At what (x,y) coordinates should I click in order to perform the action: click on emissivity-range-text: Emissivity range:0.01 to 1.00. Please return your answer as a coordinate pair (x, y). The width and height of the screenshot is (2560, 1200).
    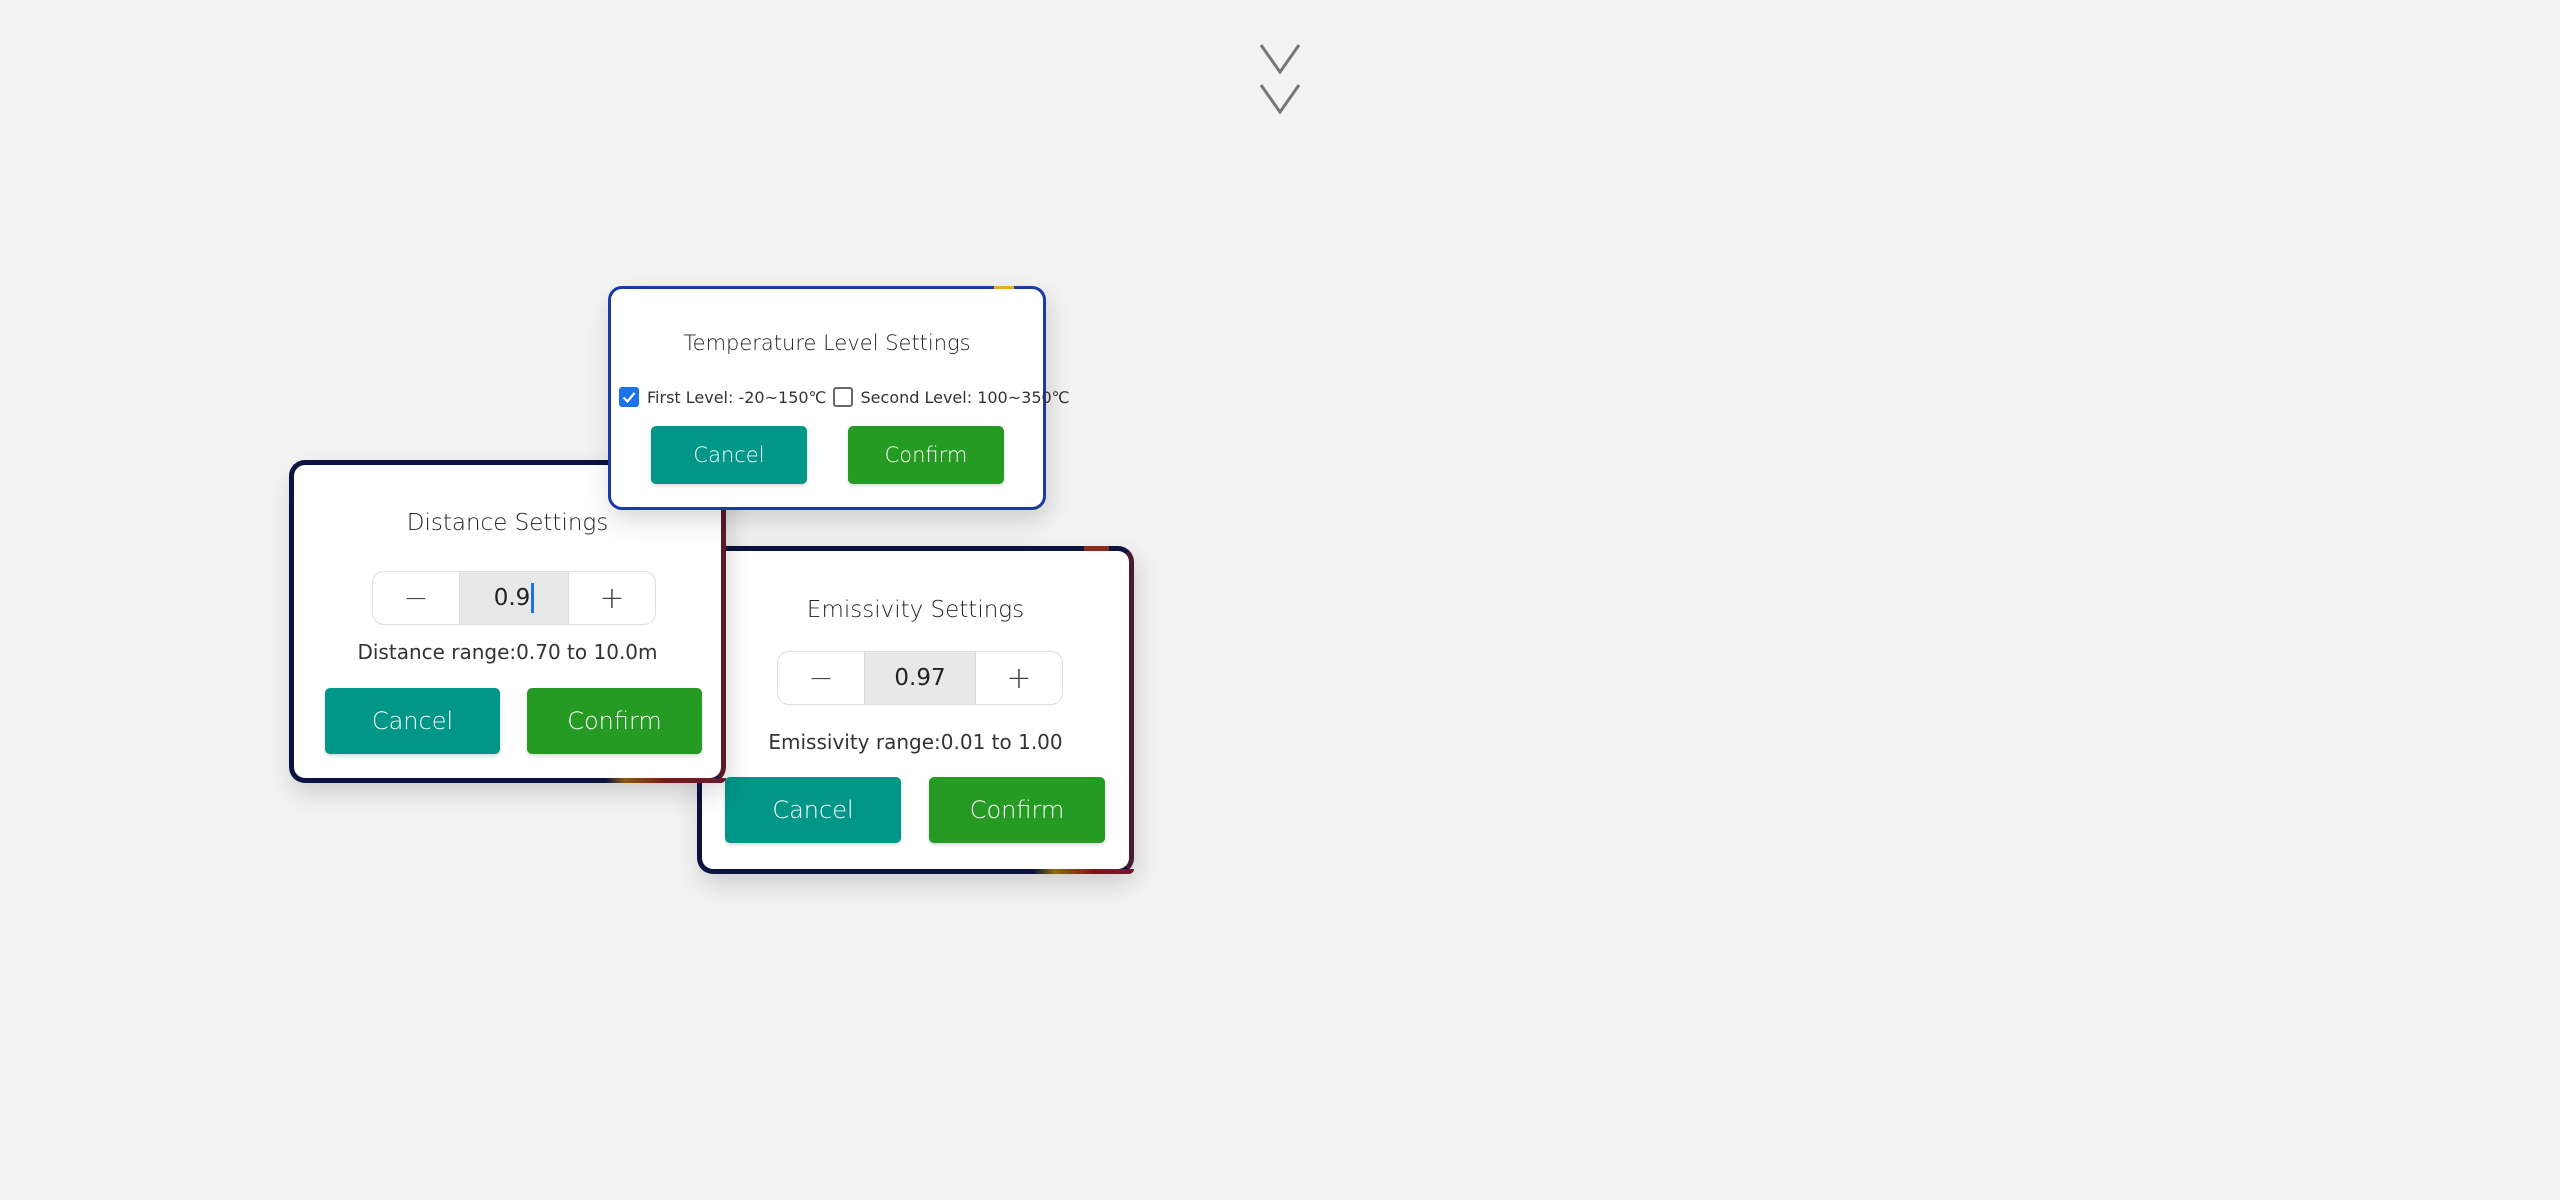
    Looking at the image, I should click on (915, 742).